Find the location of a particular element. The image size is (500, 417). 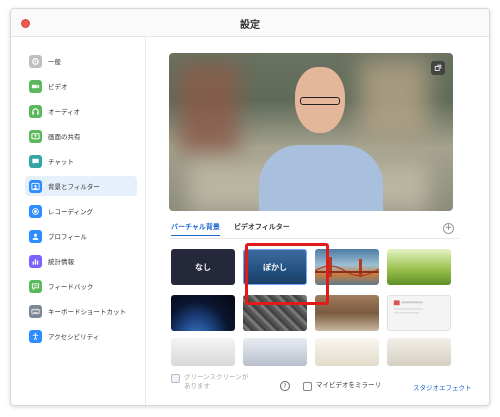

keyboard-icon is located at coordinates (35, 311).